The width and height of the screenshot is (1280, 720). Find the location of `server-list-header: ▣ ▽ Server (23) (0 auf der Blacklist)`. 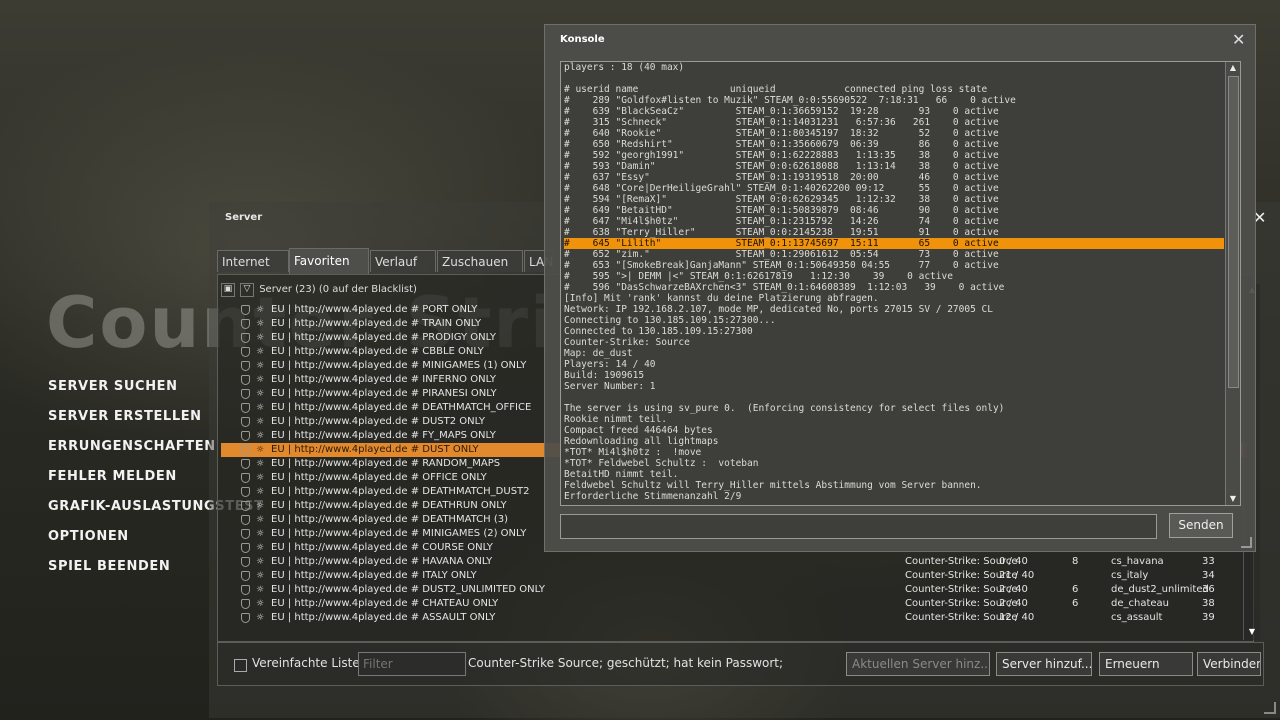

server-list-header: ▣ ▽ Server (23) (0 auf der Blacklist) is located at coordinates (388, 290).